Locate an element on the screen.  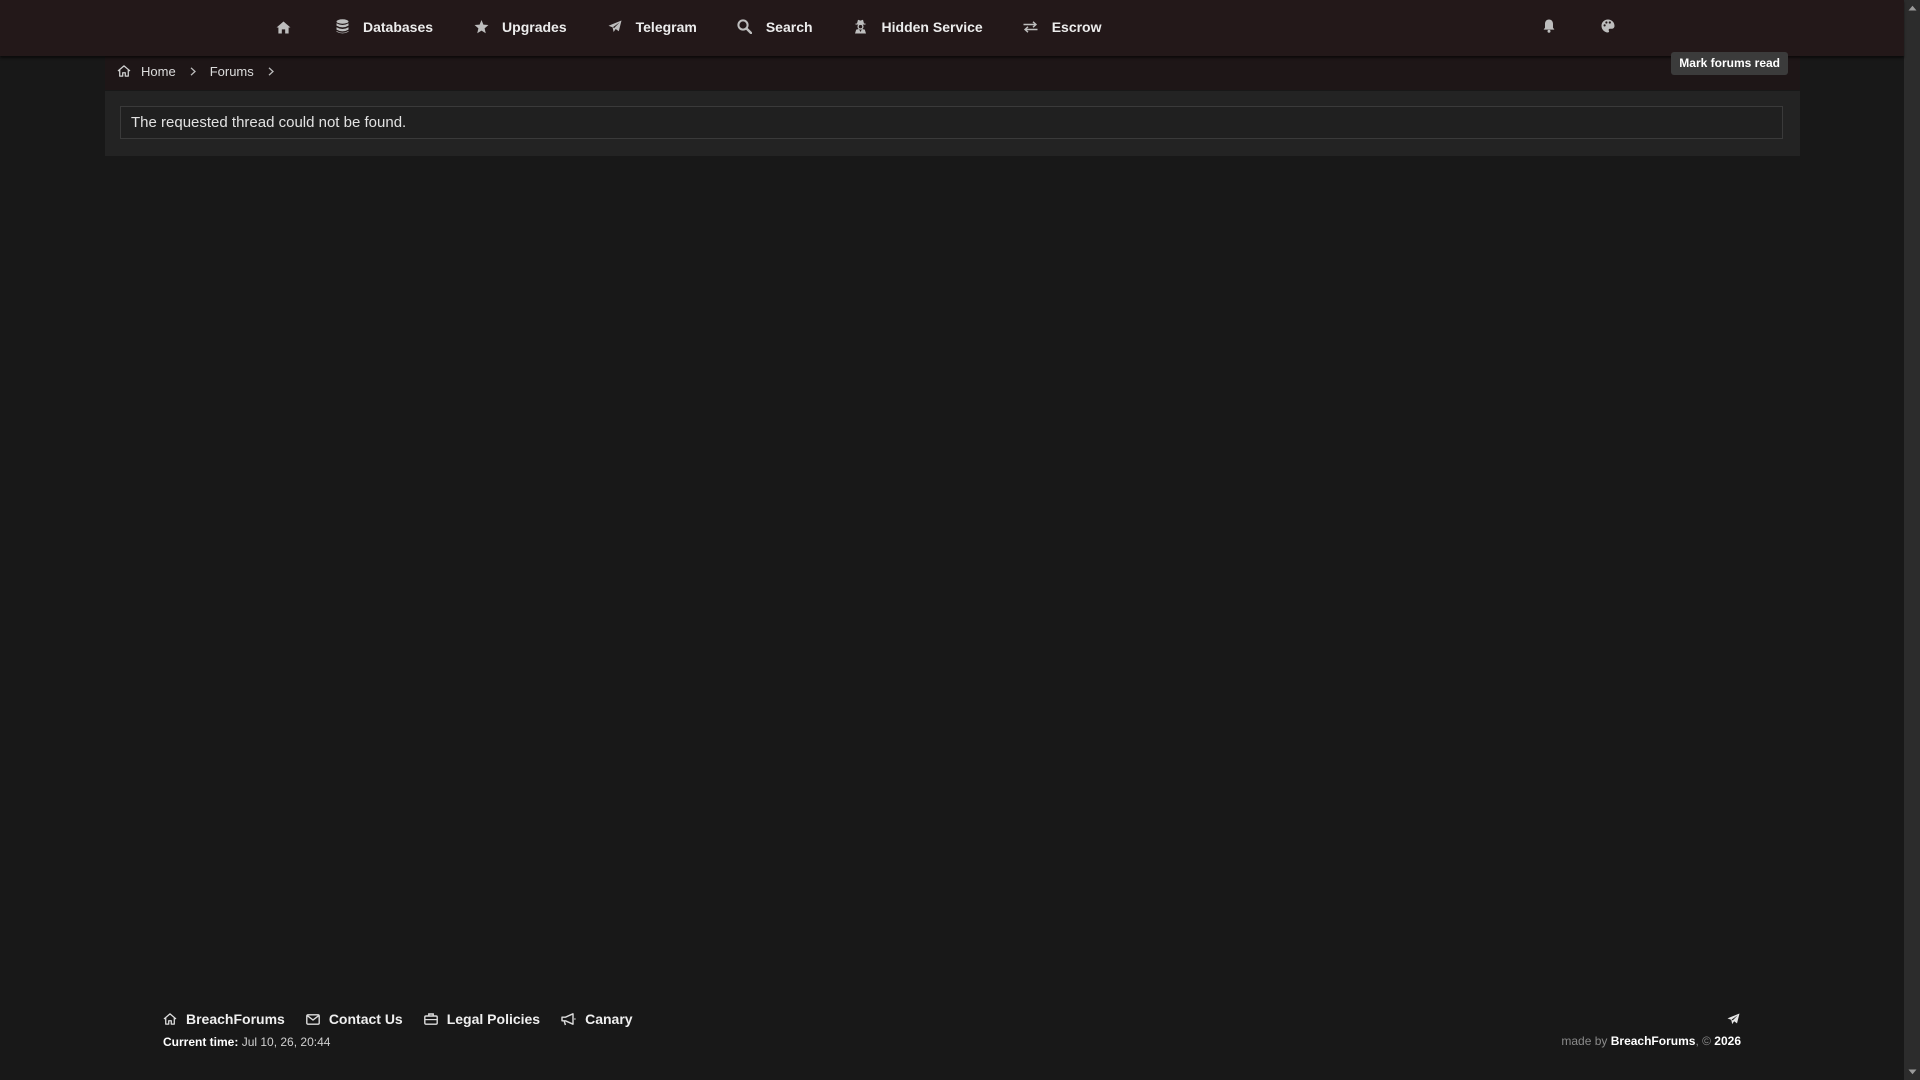
footer-link-legal-policies: Legal Policies is located at coordinates (482, 1019).